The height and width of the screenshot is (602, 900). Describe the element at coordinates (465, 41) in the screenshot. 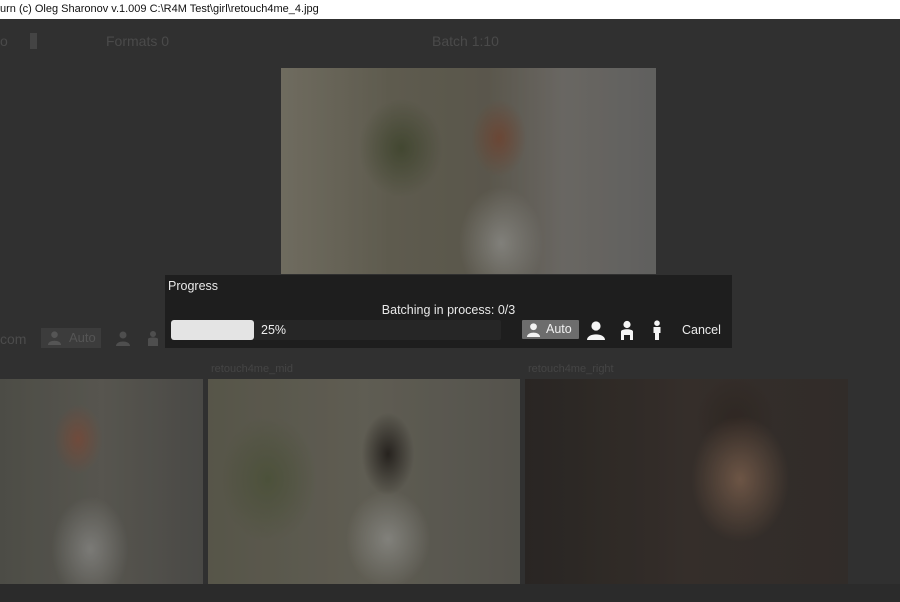

I see `background-toolbar-right-text: Batch 1:10` at that location.